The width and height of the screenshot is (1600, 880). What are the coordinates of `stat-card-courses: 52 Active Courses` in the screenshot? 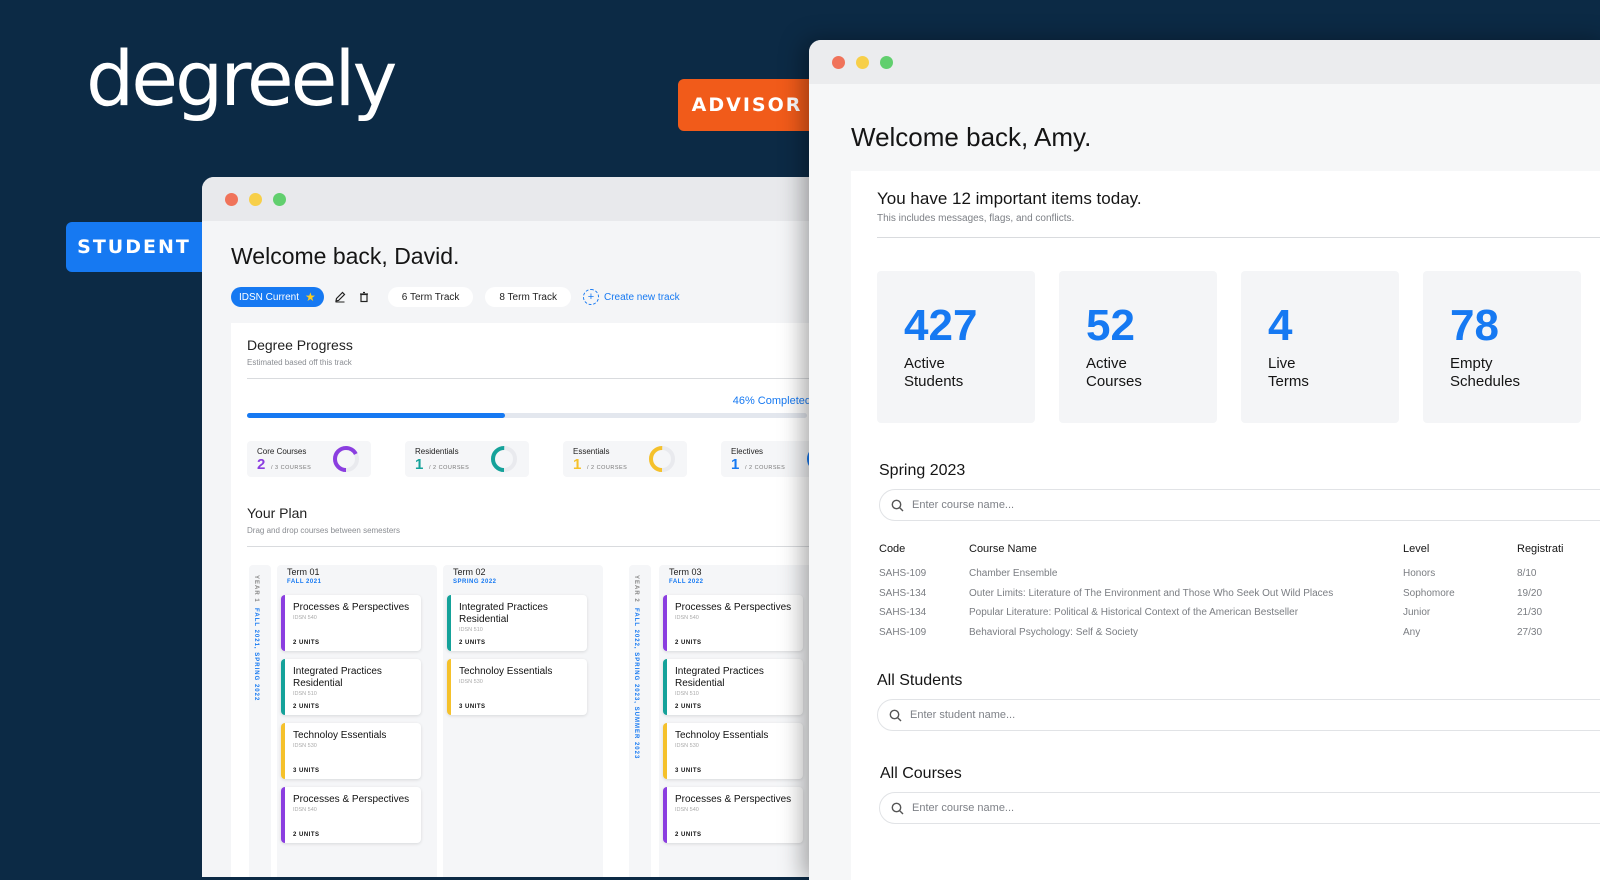 It's located at (1138, 347).